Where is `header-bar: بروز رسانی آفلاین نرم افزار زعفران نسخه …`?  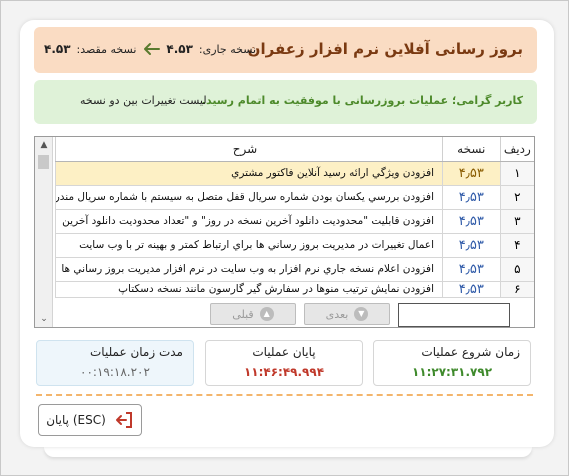
header-bar: بروز رسانی آفلاین نرم افزار زعفران نسخه … is located at coordinates (285, 50).